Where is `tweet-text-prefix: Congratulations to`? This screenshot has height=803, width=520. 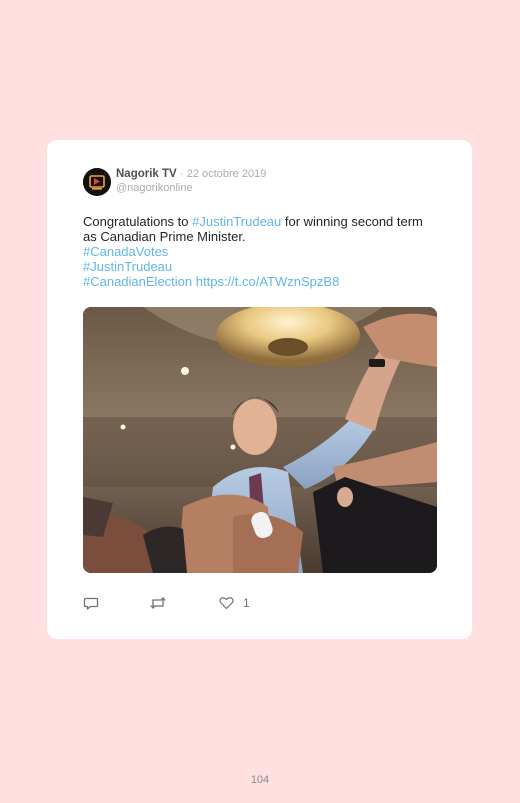 tweet-text-prefix: Congratulations to is located at coordinates (138, 221).